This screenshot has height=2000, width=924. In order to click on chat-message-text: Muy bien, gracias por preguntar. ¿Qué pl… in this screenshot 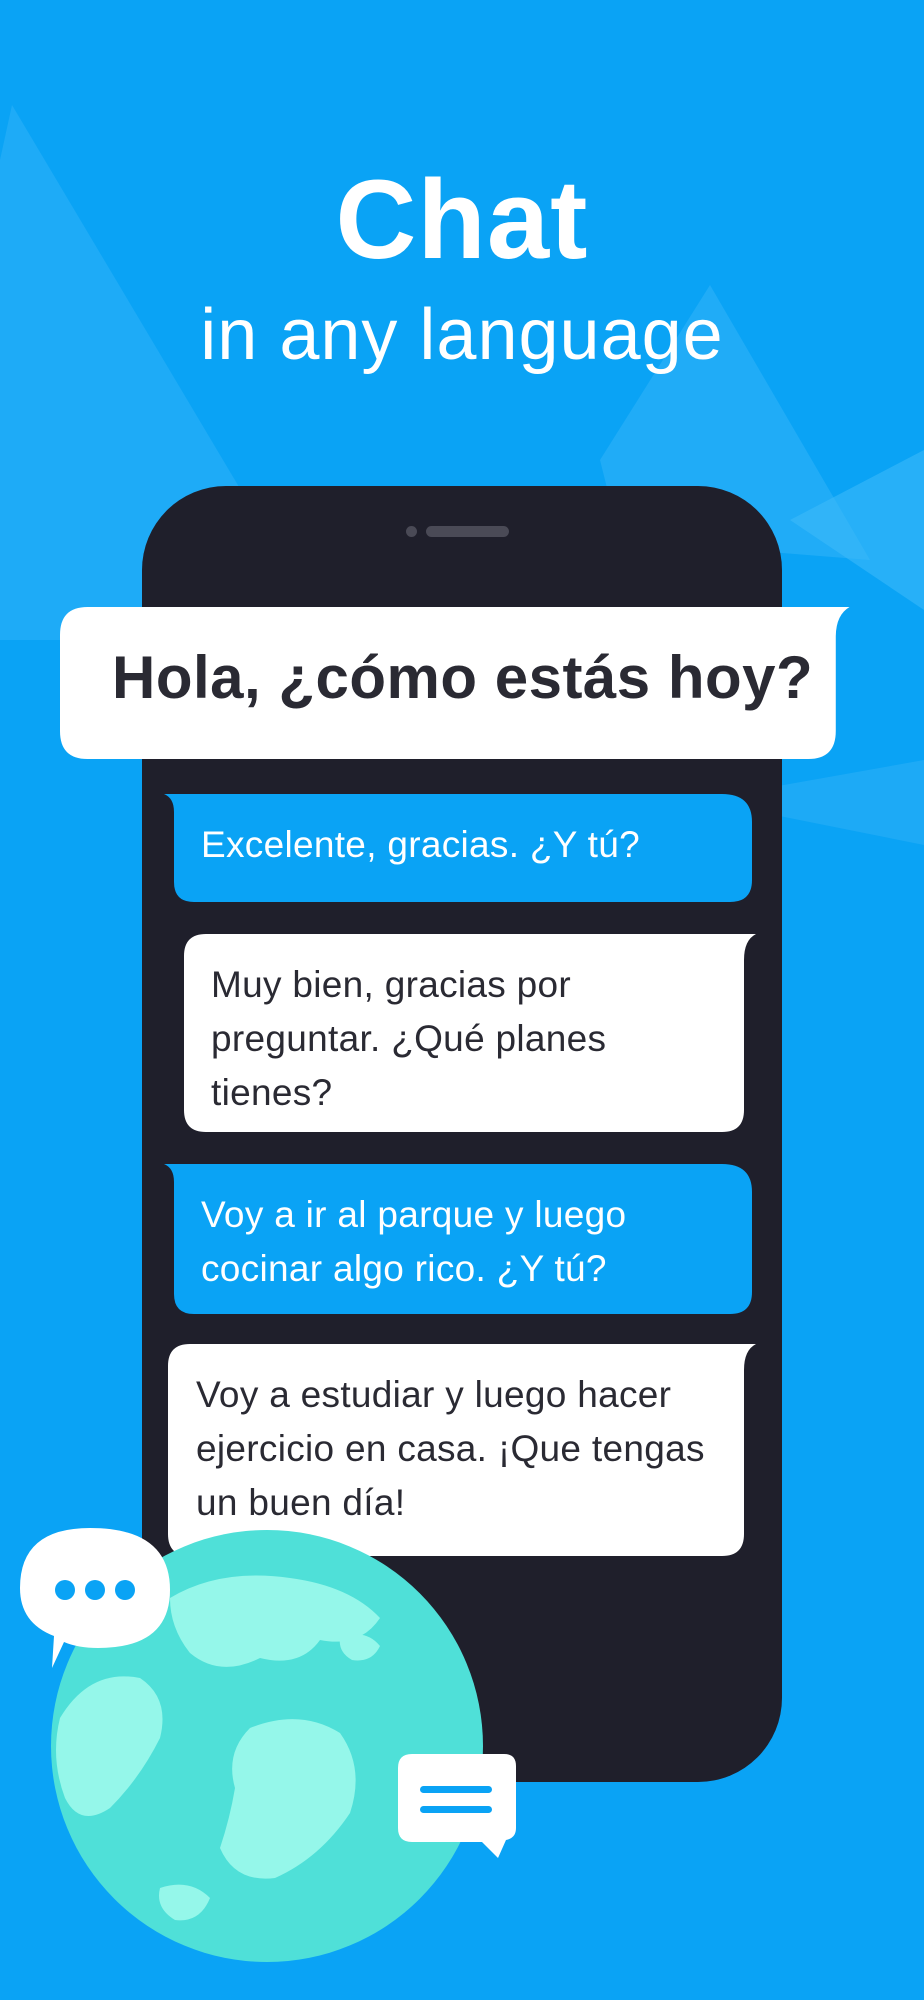, I will do `click(409, 1038)`.